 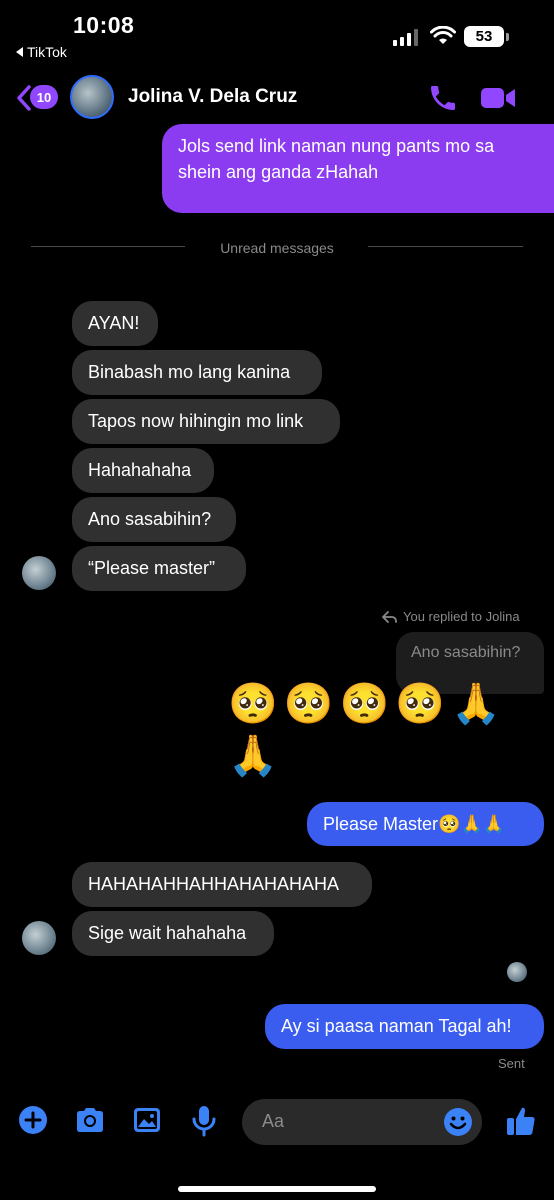 What do you see at coordinates (507, 37) in the screenshot?
I see `battery-tip` at bounding box center [507, 37].